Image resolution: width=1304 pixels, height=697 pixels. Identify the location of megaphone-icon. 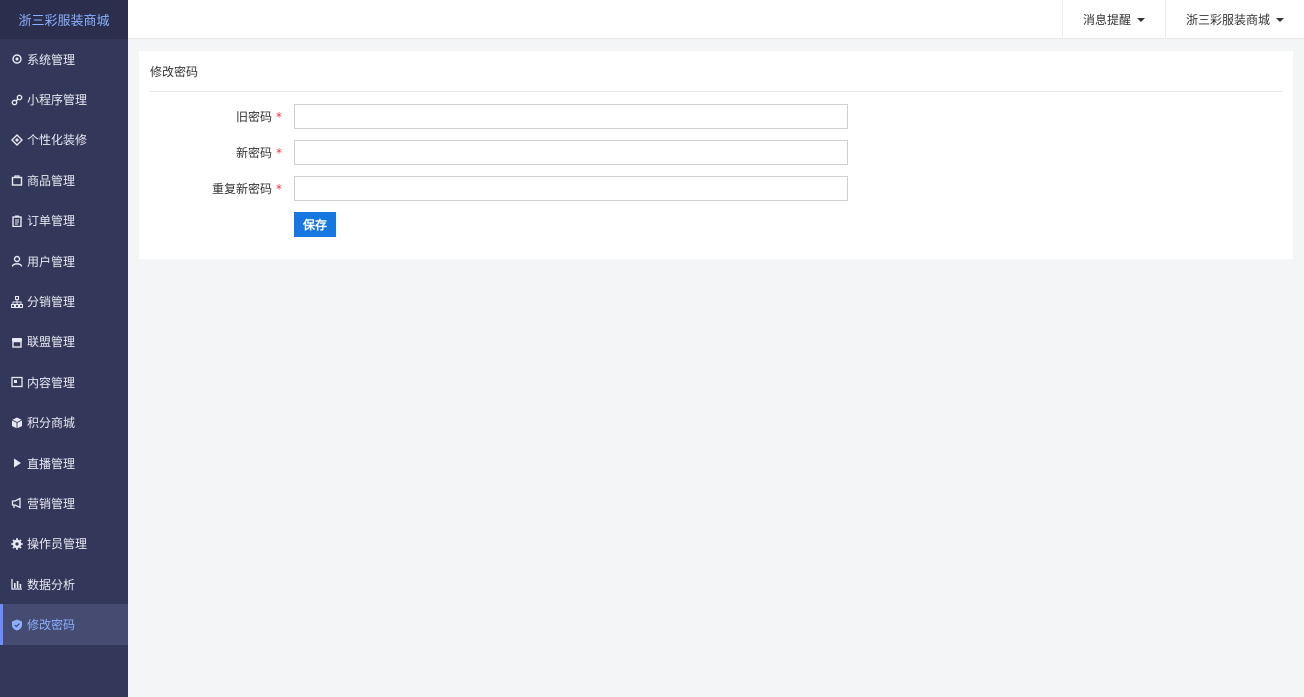
(16, 503).